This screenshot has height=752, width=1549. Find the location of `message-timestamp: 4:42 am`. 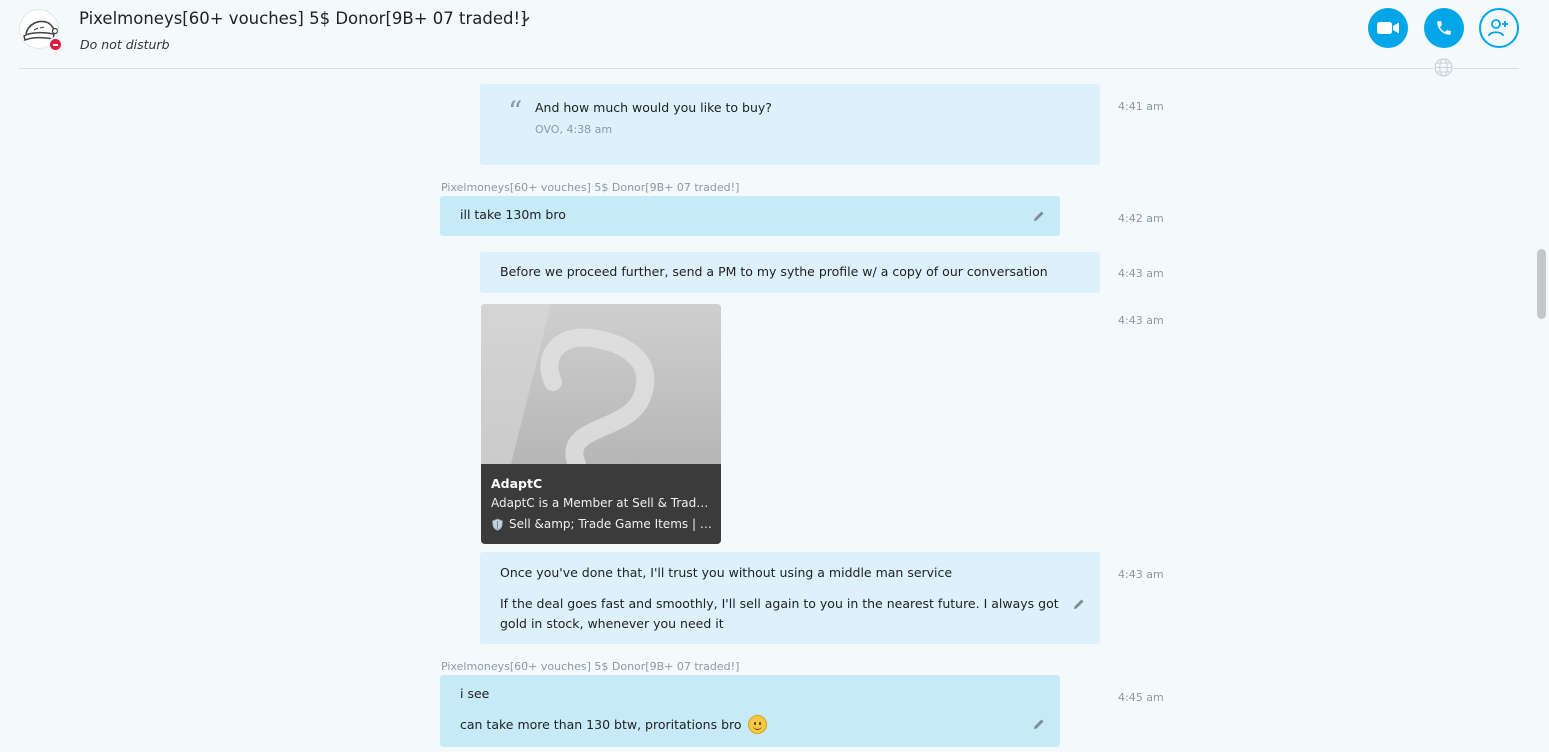

message-timestamp: 4:42 am is located at coordinates (1141, 218).